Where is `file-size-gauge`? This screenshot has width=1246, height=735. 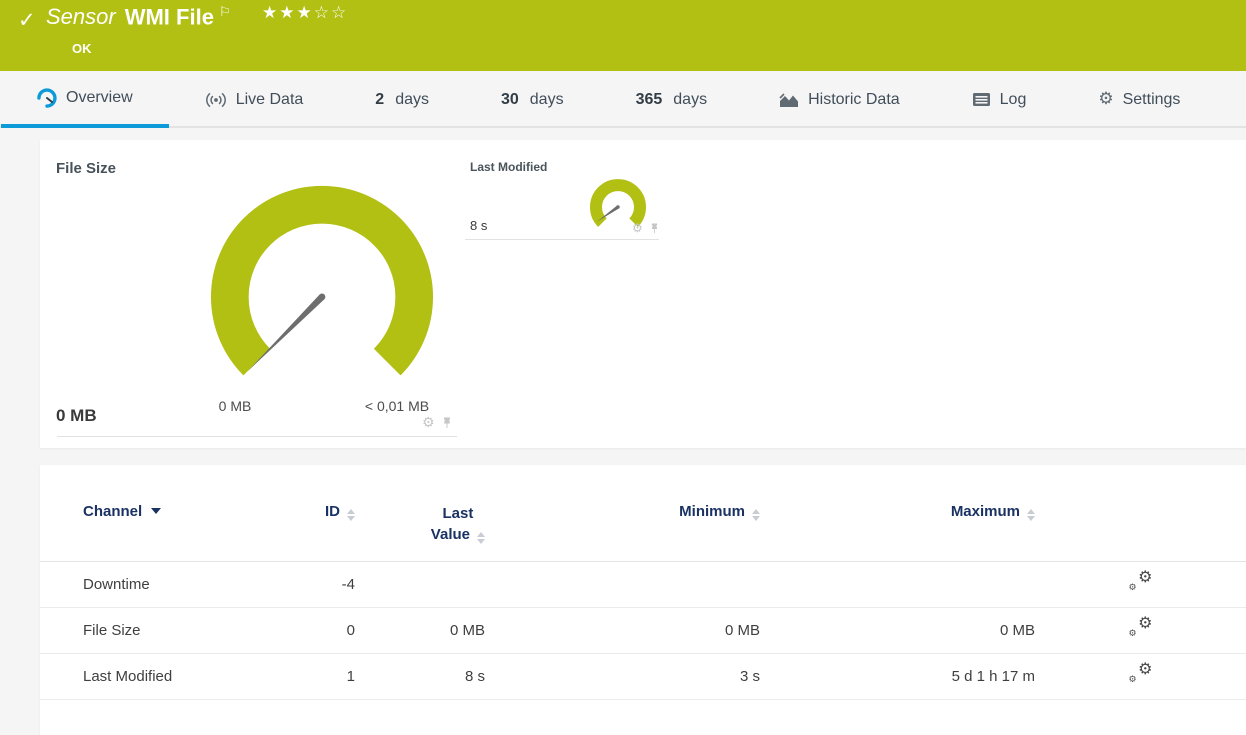
file-size-gauge is located at coordinates (322, 281).